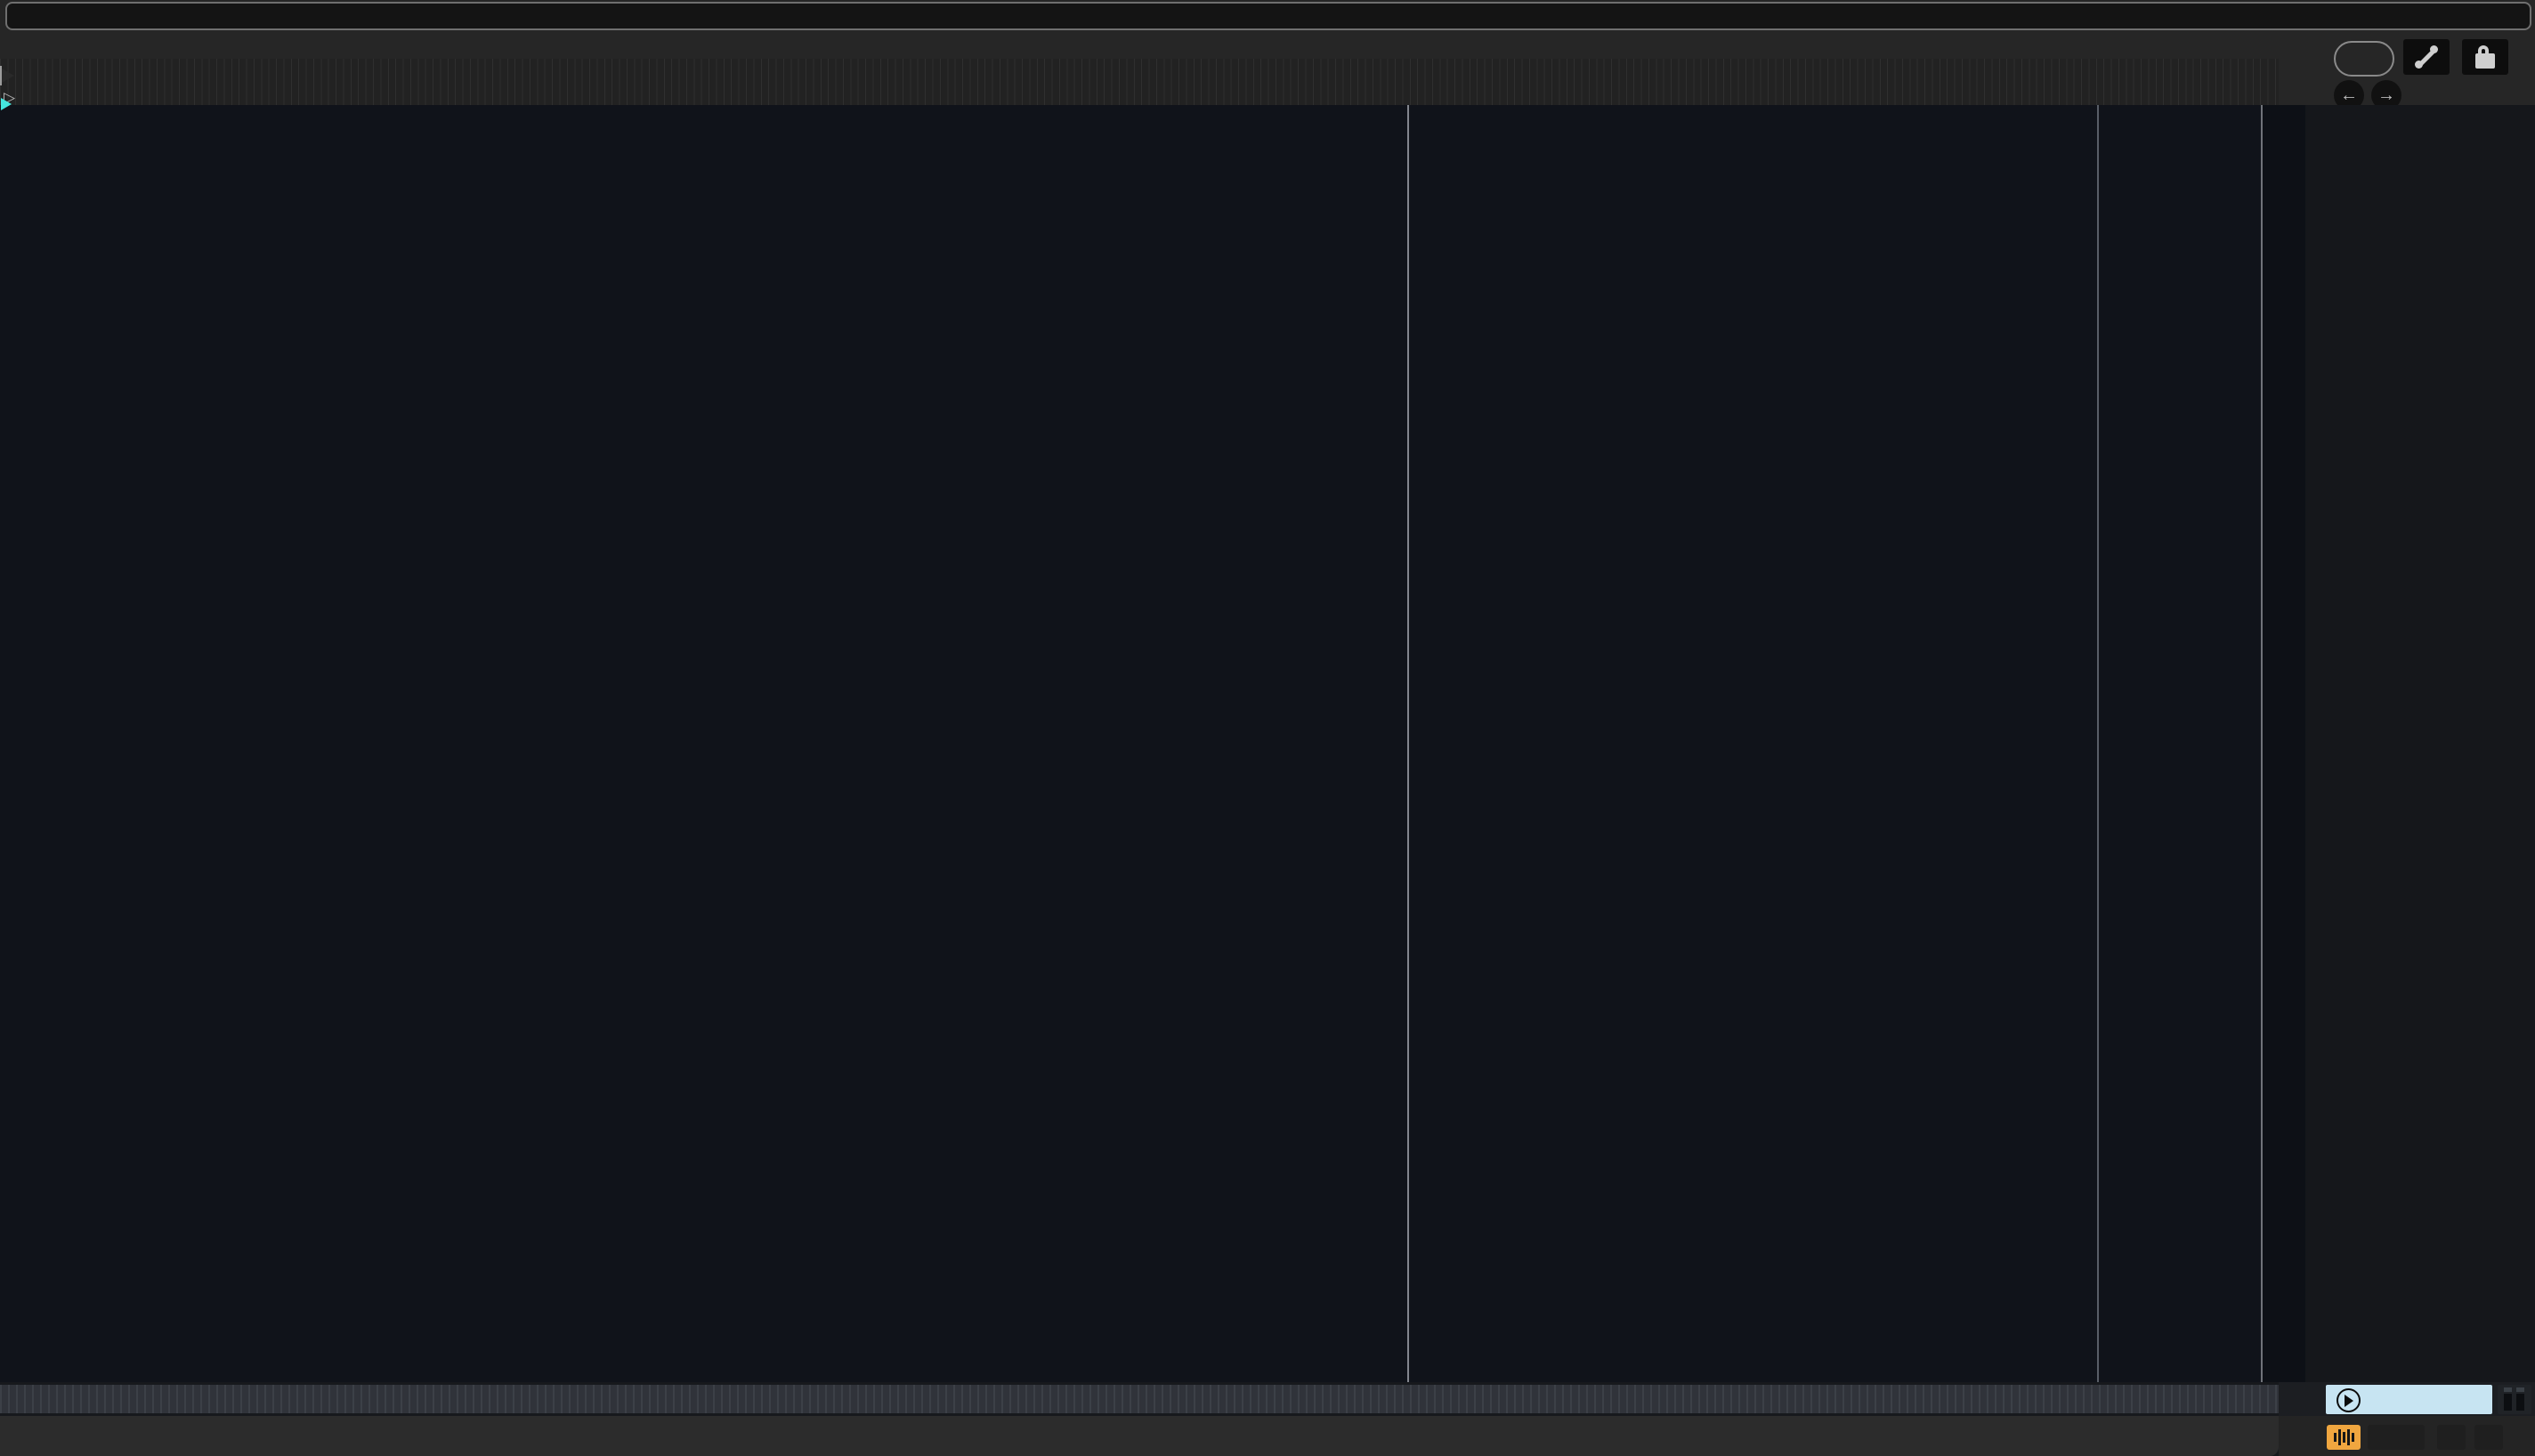  What do you see at coordinates (2488, 1437) in the screenshot?
I see `zoom-width-button` at bounding box center [2488, 1437].